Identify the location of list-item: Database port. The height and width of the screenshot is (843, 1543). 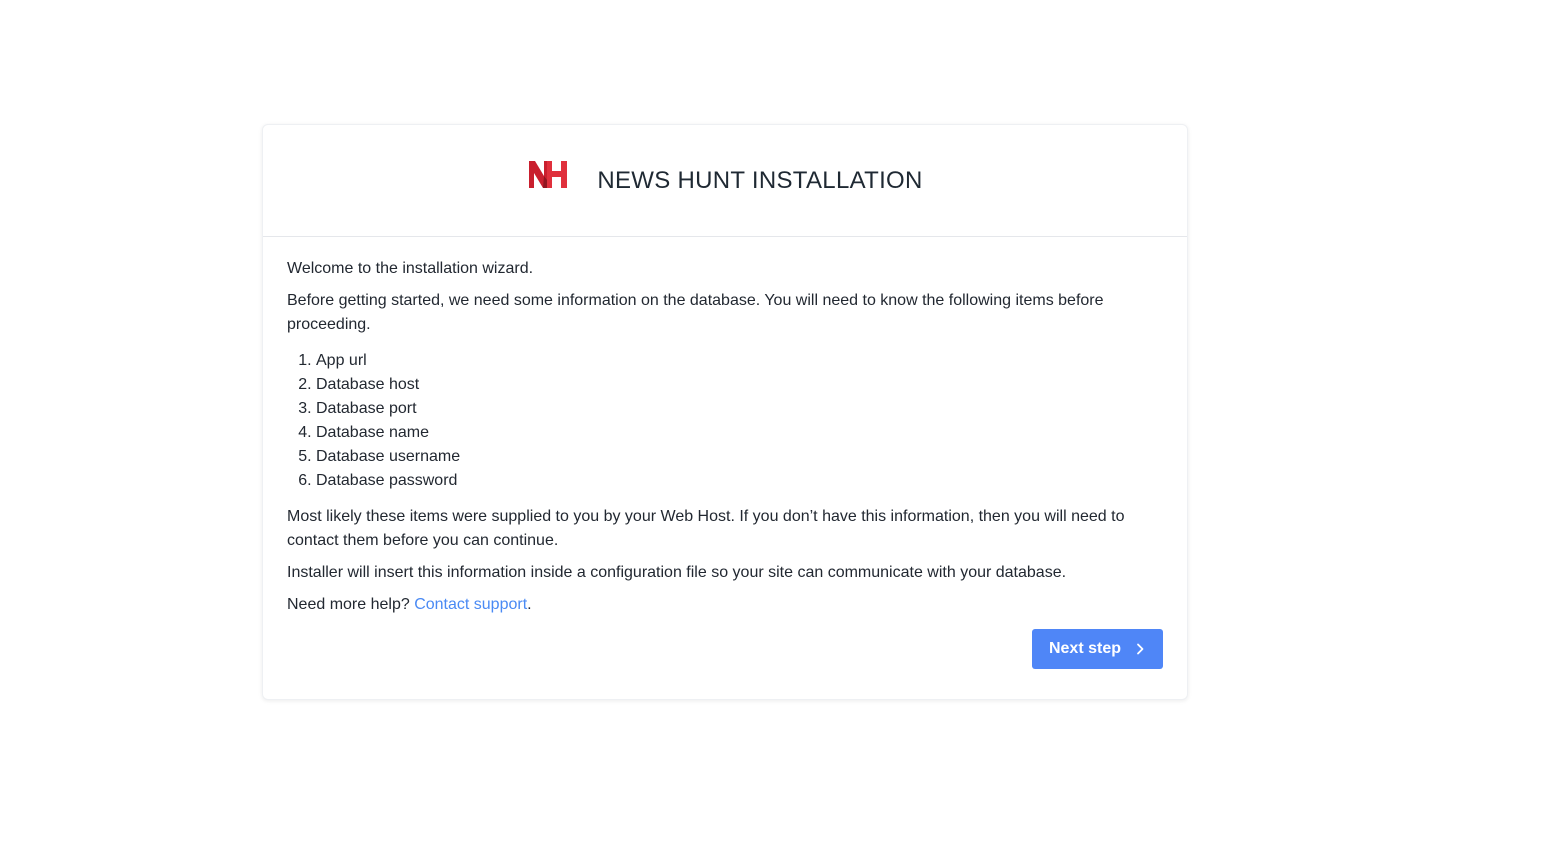
(739, 409).